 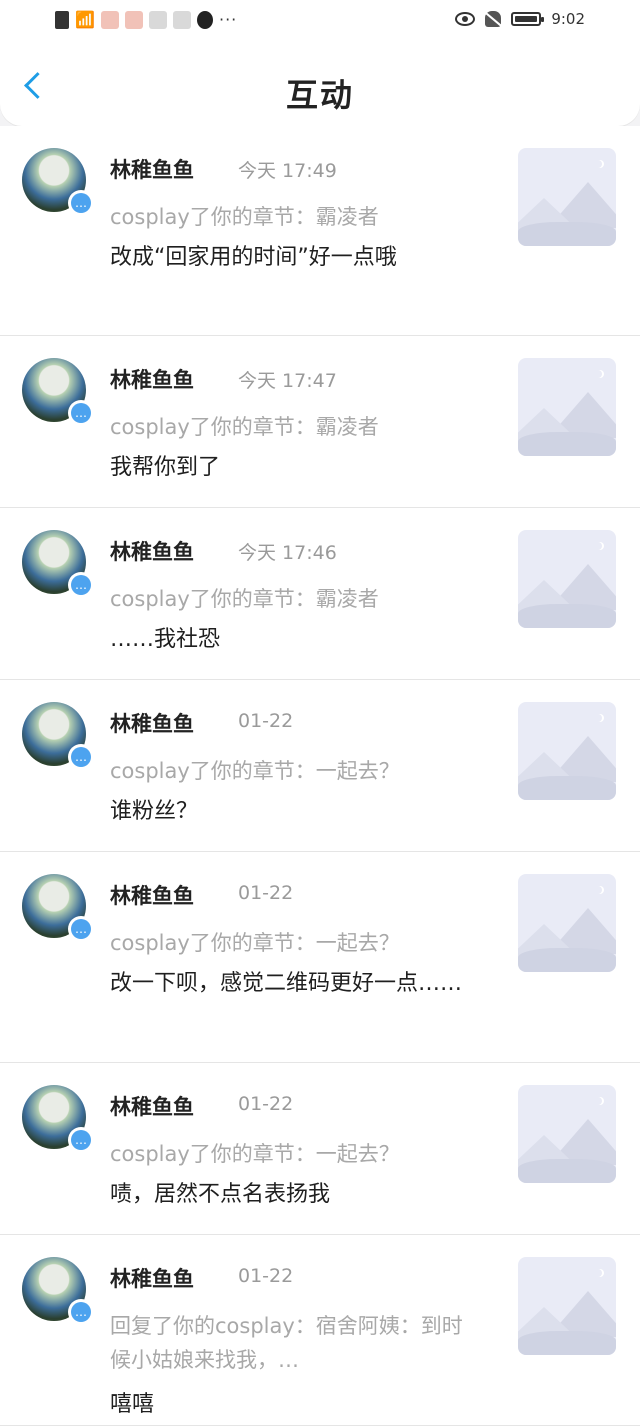 What do you see at coordinates (165, 639) in the screenshot?
I see `comment-text: ……我社恐` at bounding box center [165, 639].